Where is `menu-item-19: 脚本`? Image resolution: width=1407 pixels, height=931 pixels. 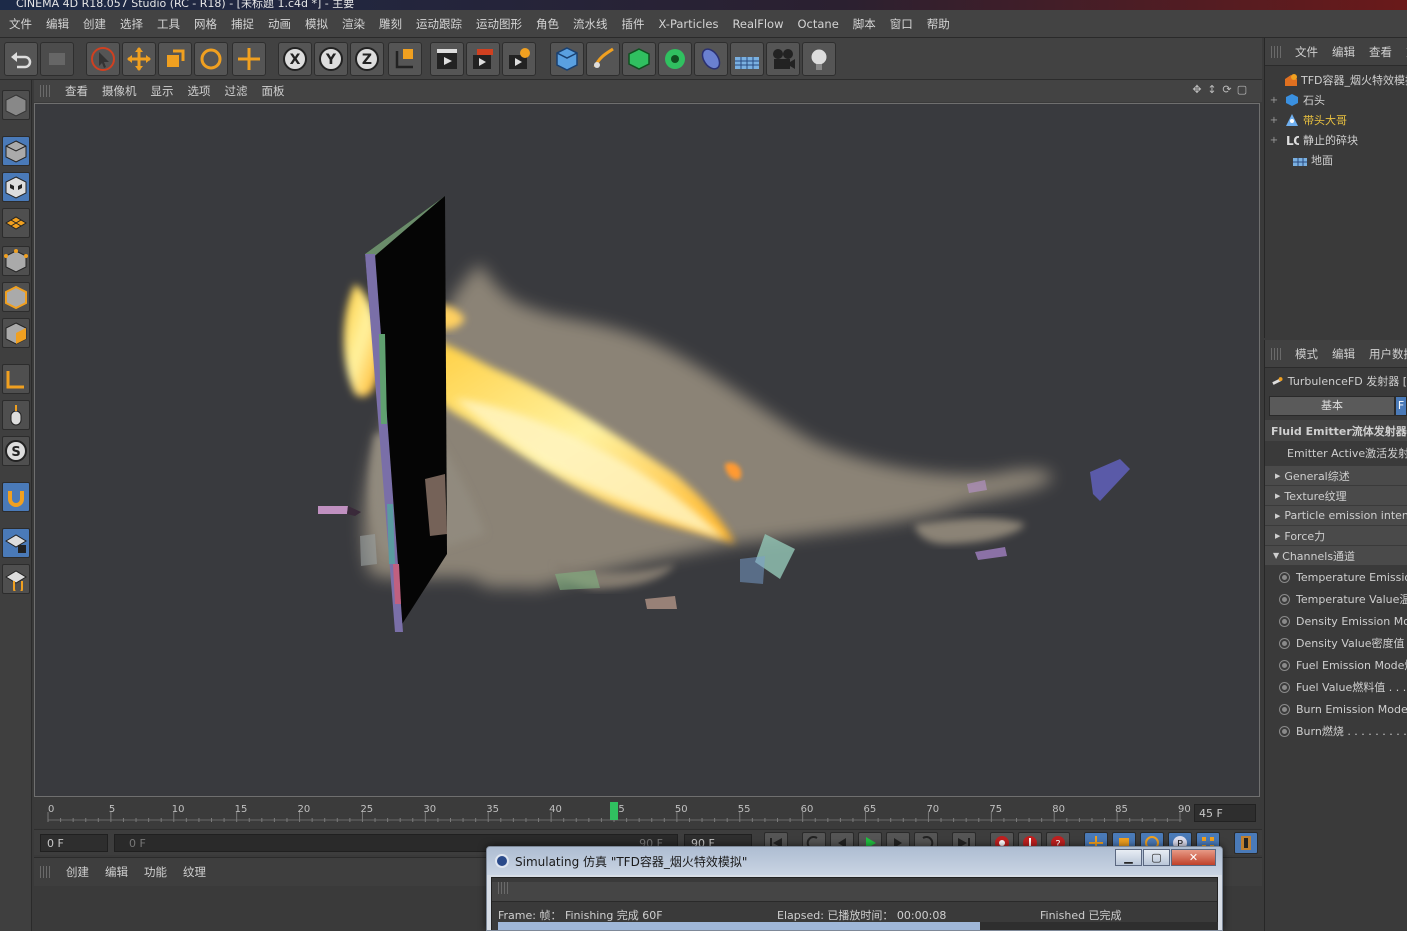 menu-item-19: 脚本 is located at coordinates (864, 24).